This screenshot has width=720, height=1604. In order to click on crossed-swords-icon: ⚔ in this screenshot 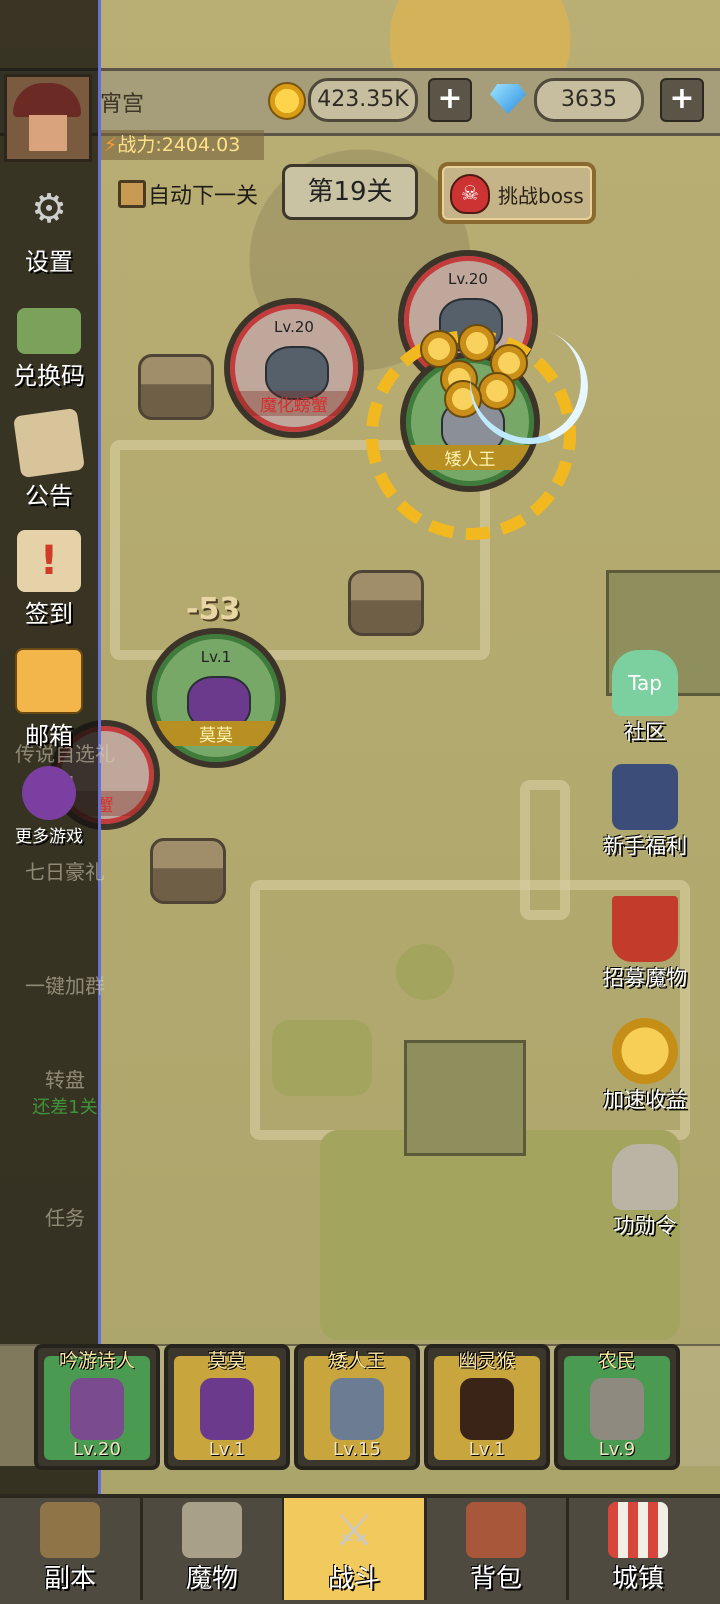, I will do `click(354, 1530)`.